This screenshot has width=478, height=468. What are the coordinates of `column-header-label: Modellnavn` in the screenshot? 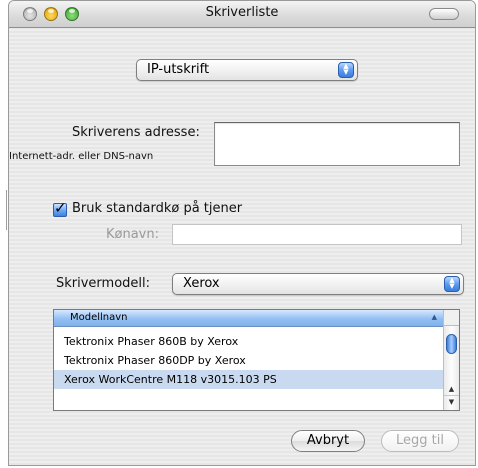 It's located at (99, 317).